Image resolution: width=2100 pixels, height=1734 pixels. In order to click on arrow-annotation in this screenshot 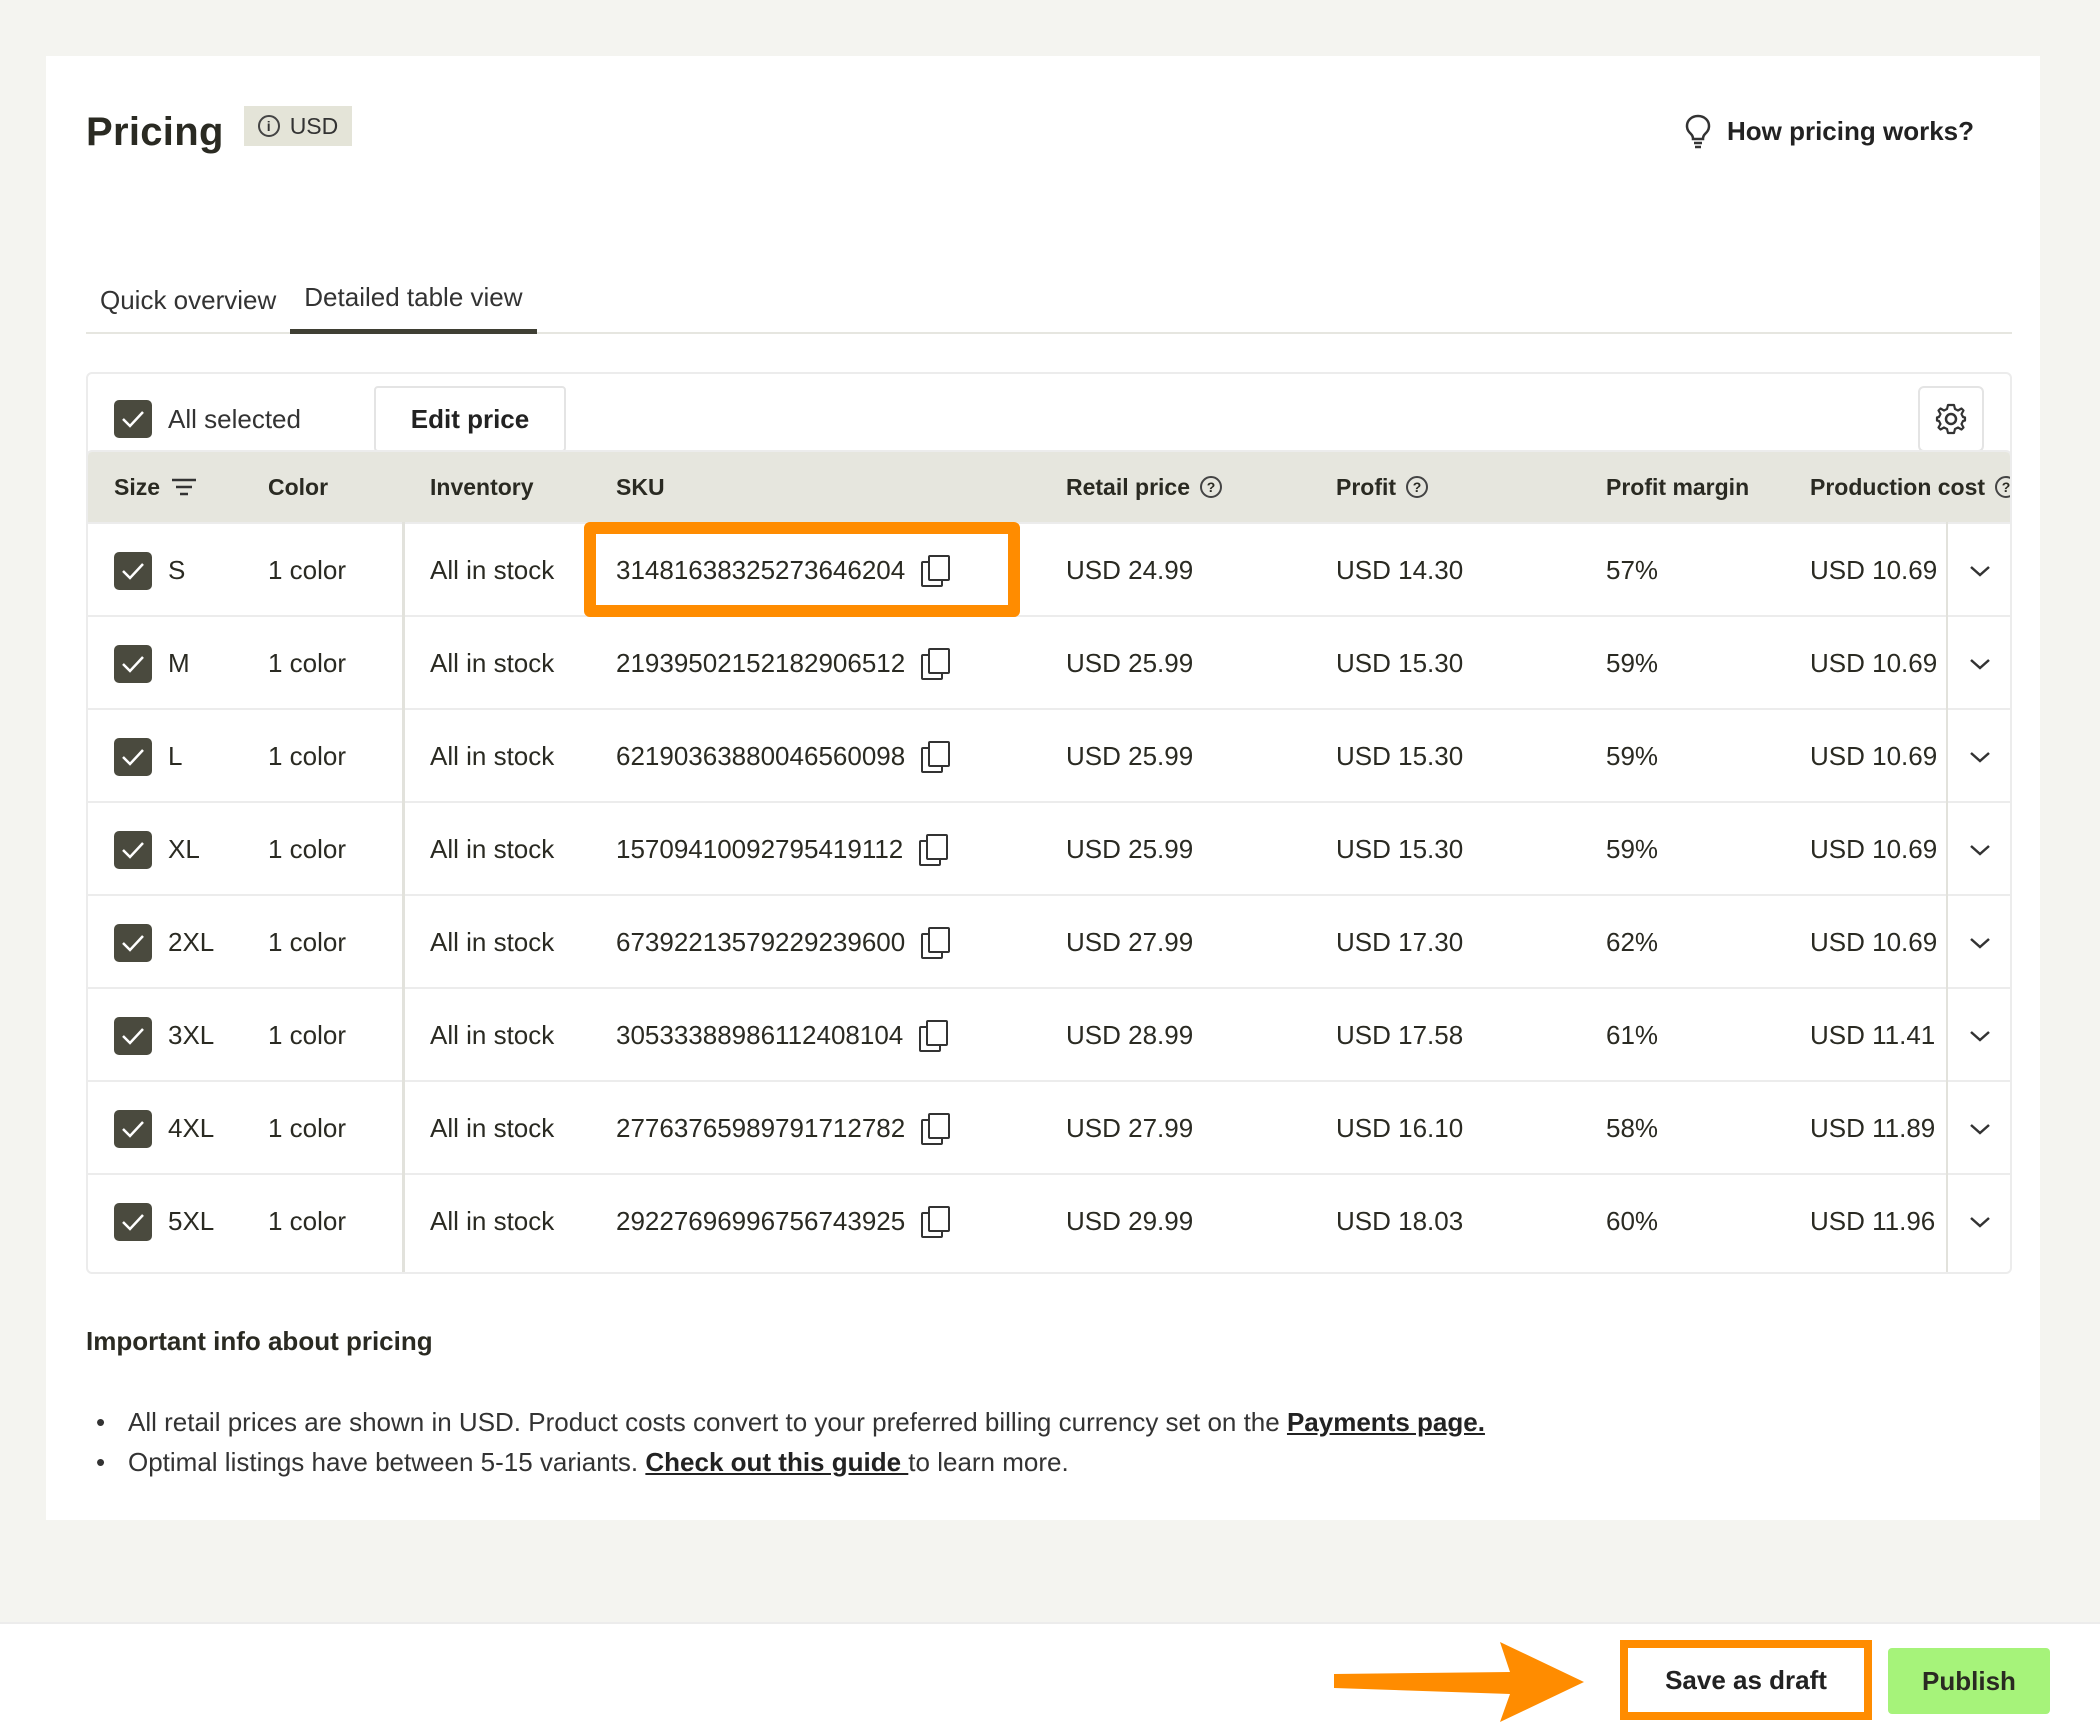, I will do `click(1459, 1682)`.